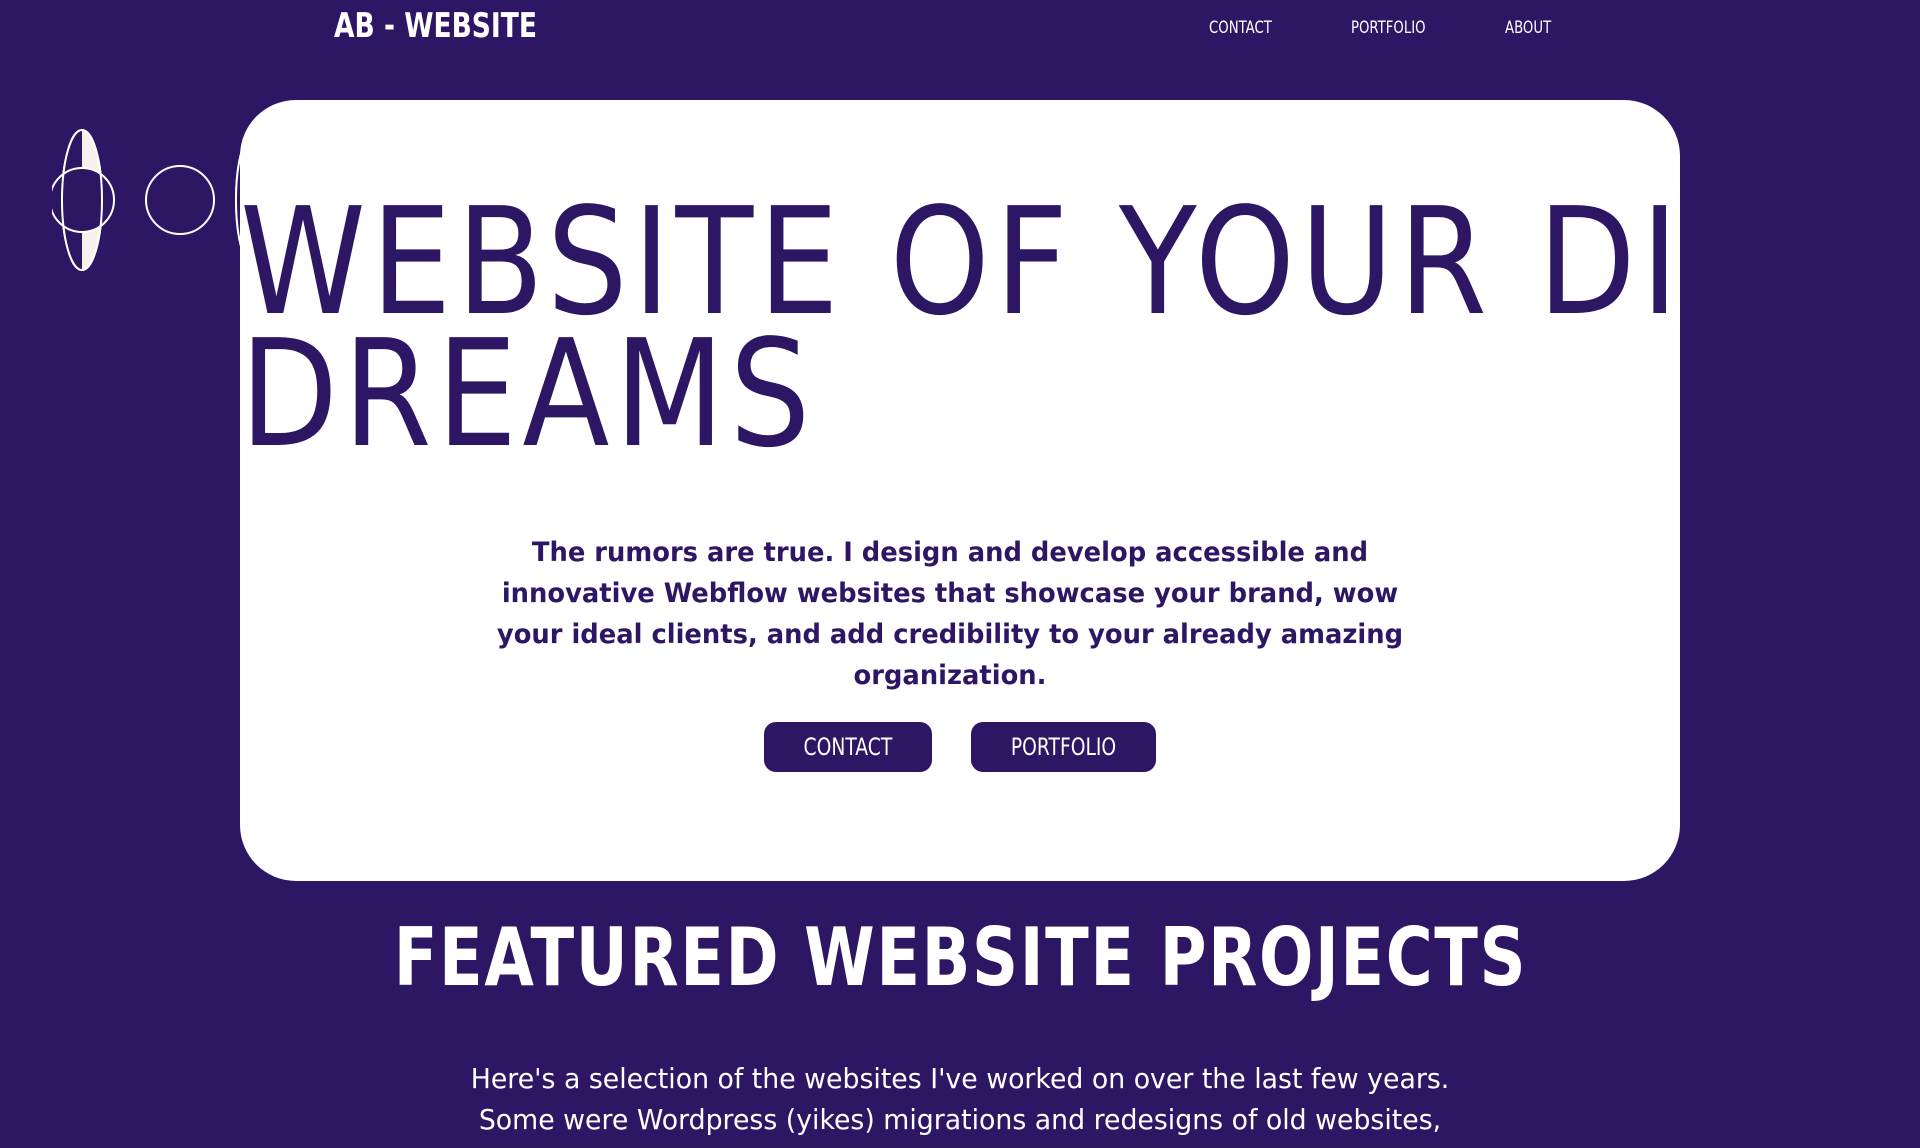  What do you see at coordinates (435, 26) in the screenshot?
I see `site-logo: AB - WEBSITE` at bounding box center [435, 26].